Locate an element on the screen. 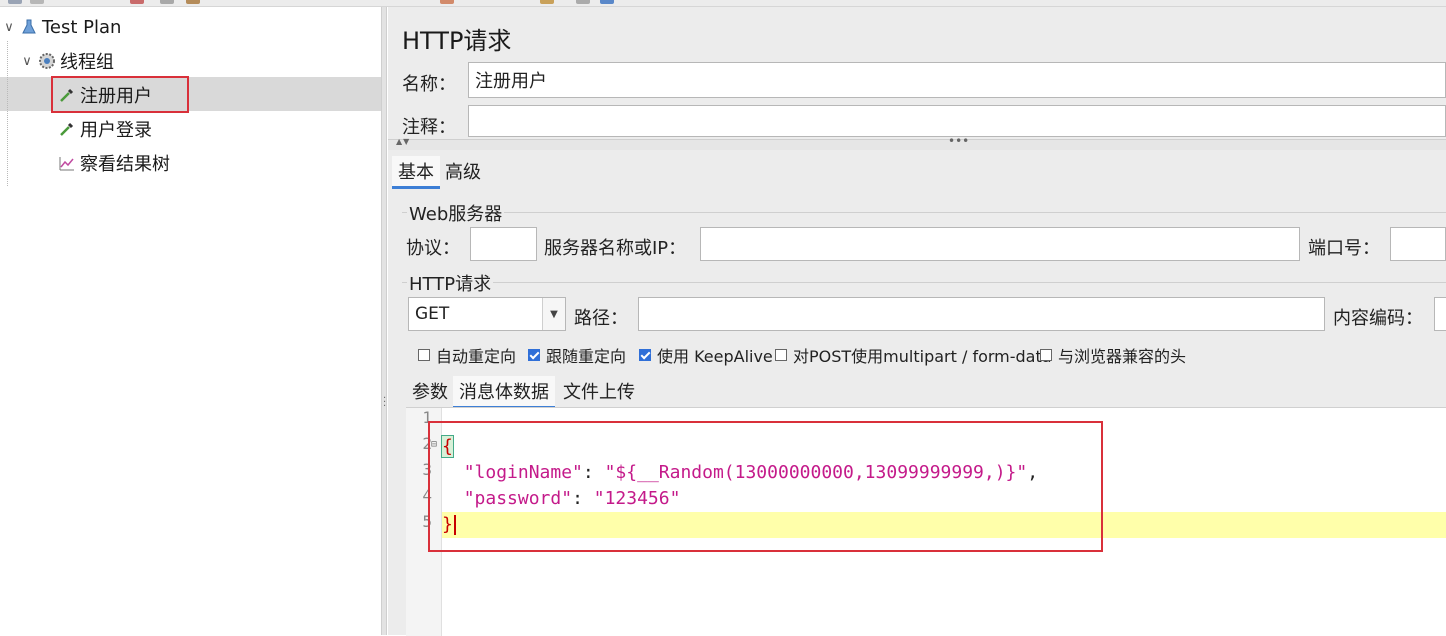 Image resolution: width=1446 pixels, height=636 pixels. tree-node-label: Test Plan is located at coordinates (82, 27).